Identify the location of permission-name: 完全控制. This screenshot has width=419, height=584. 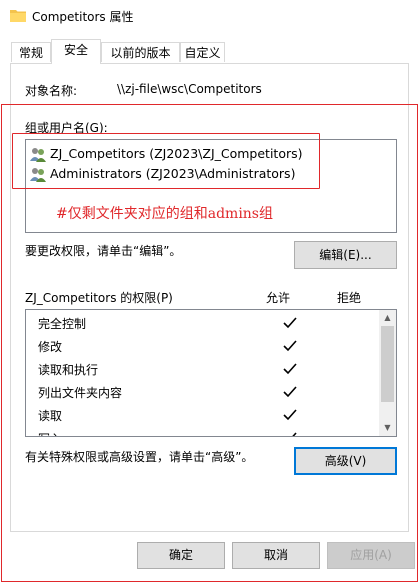
(62, 324).